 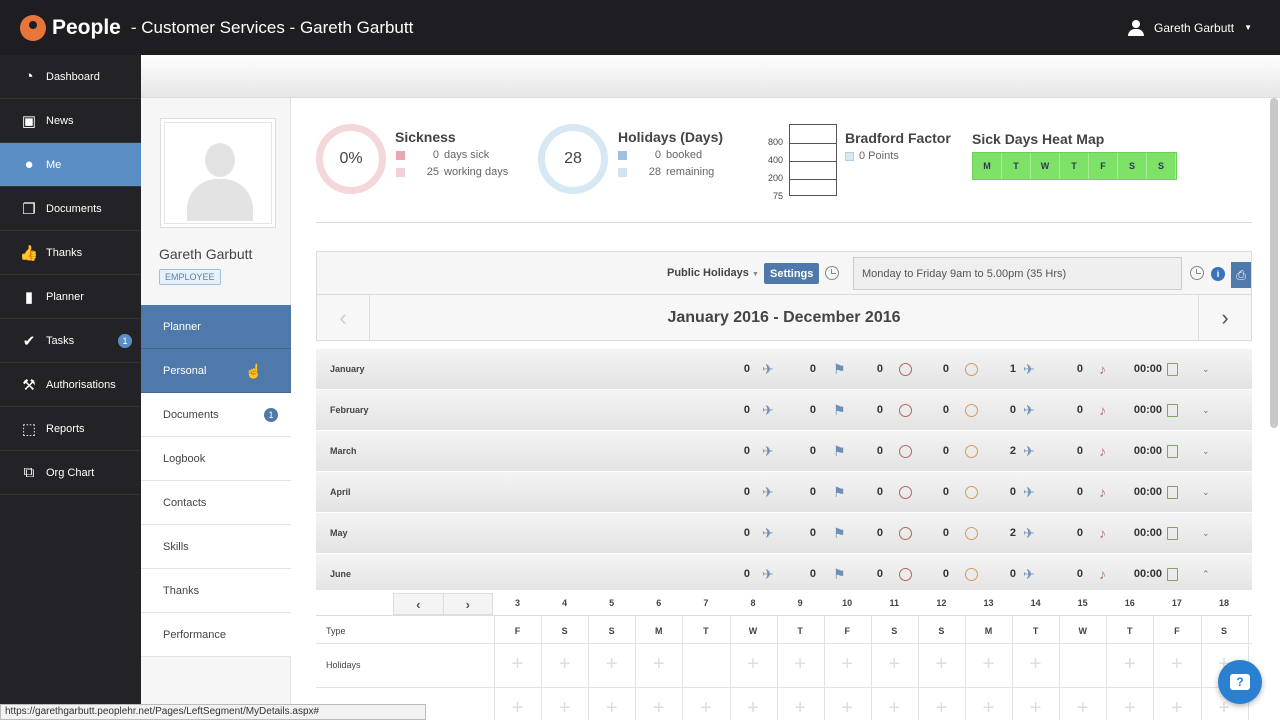 What do you see at coordinates (33, 27) in the screenshot?
I see `people-logo-icon` at bounding box center [33, 27].